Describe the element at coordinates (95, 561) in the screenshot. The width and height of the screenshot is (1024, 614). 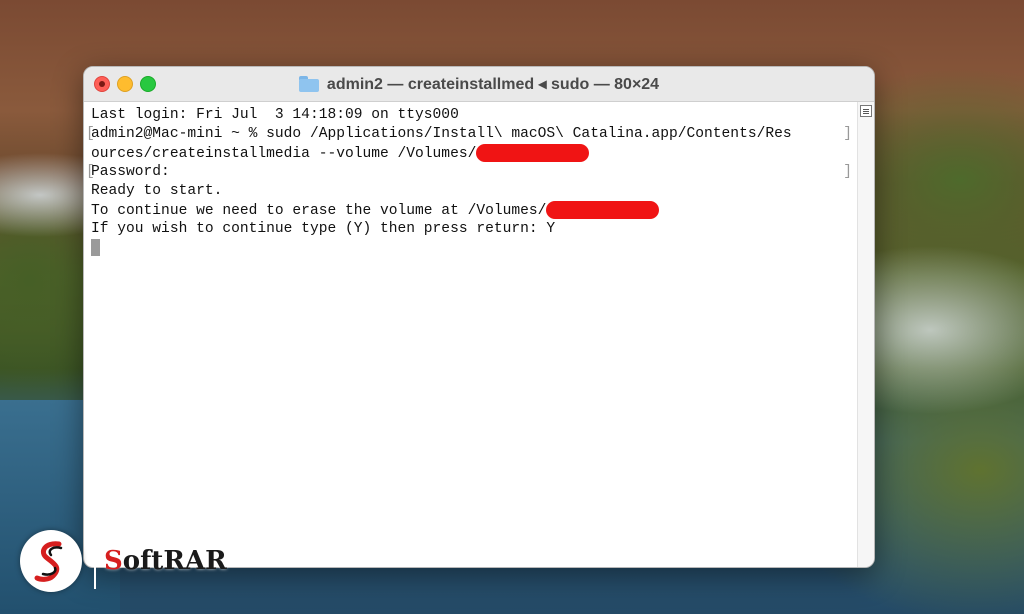
I see `logo-divider` at that location.